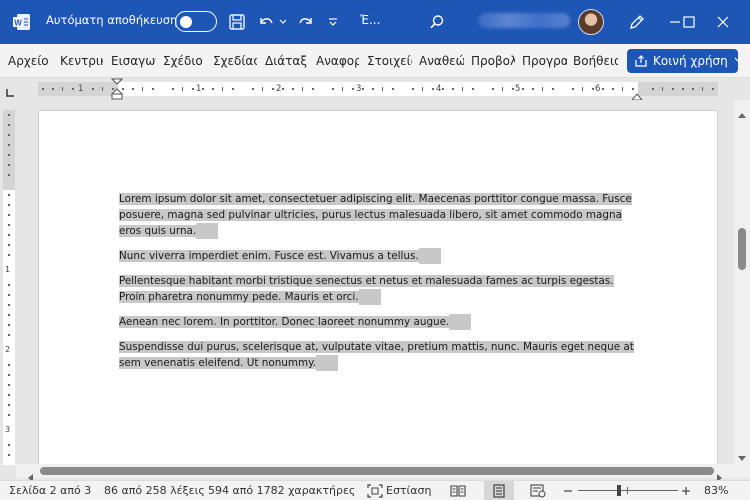  What do you see at coordinates (154, 490) in the screenshot?
I see `word-count: 86 από 258 λέξεις` at bounding box center [154, 490].